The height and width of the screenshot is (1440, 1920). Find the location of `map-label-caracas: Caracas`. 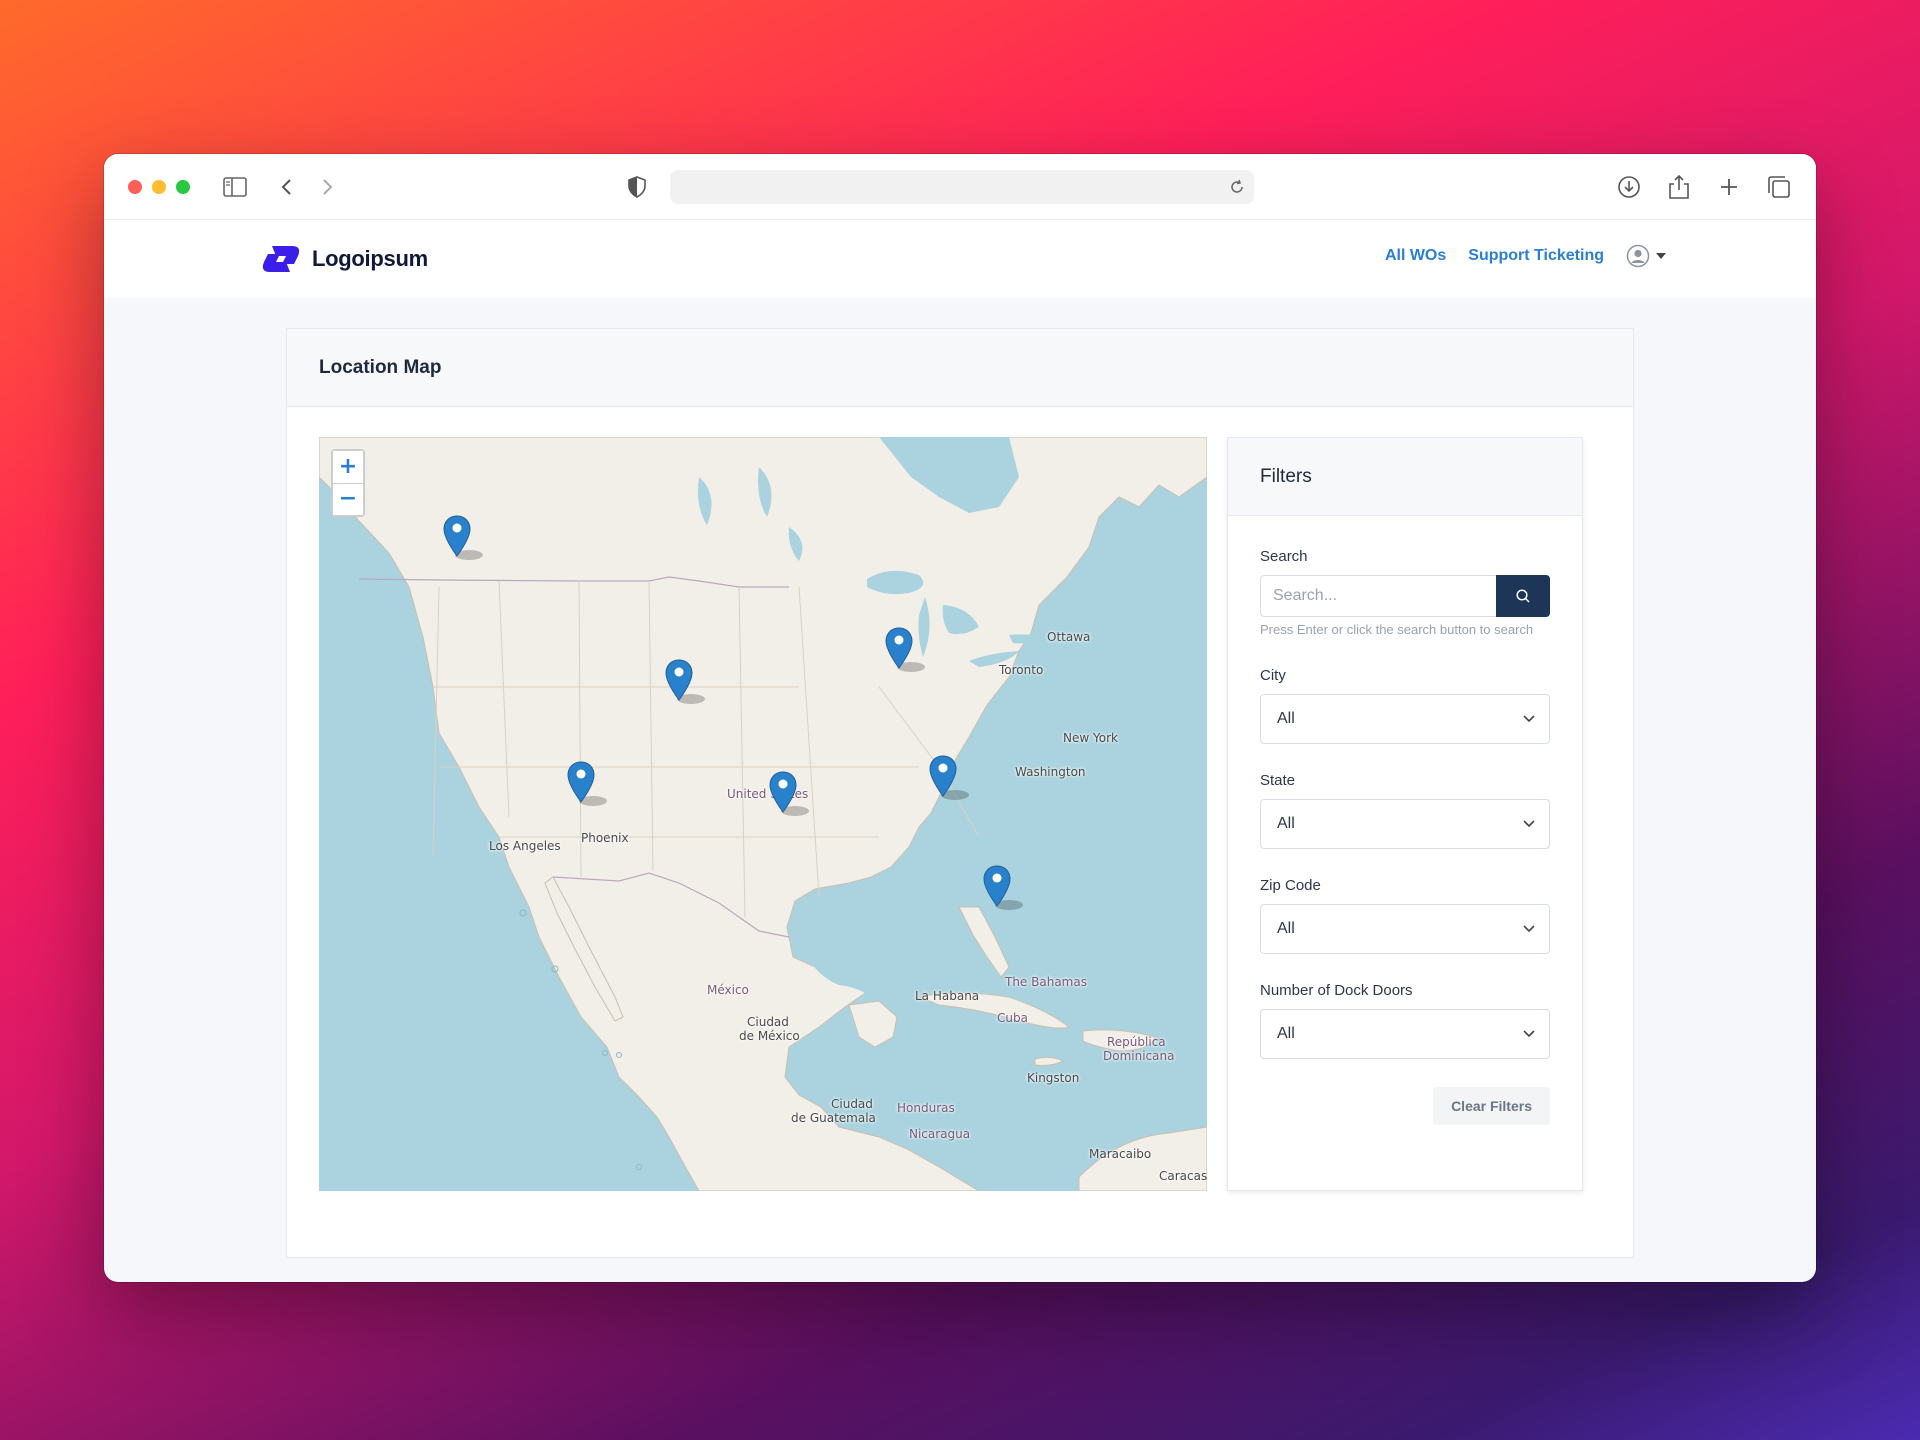

map-label-caracas: Caracas is located at coordinates (1183, 1176).